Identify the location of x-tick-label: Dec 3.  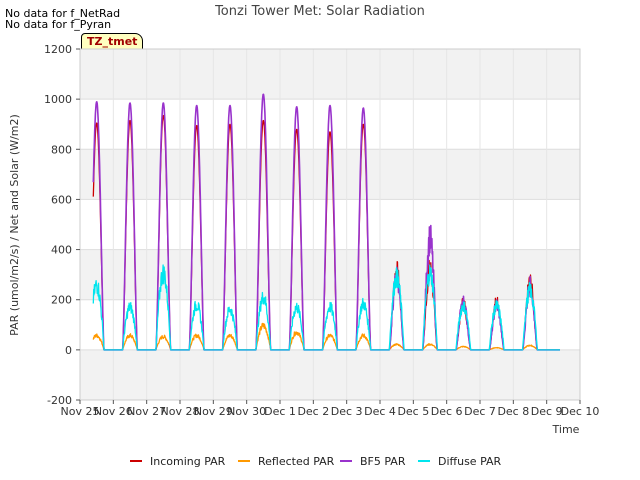
(347, 411).